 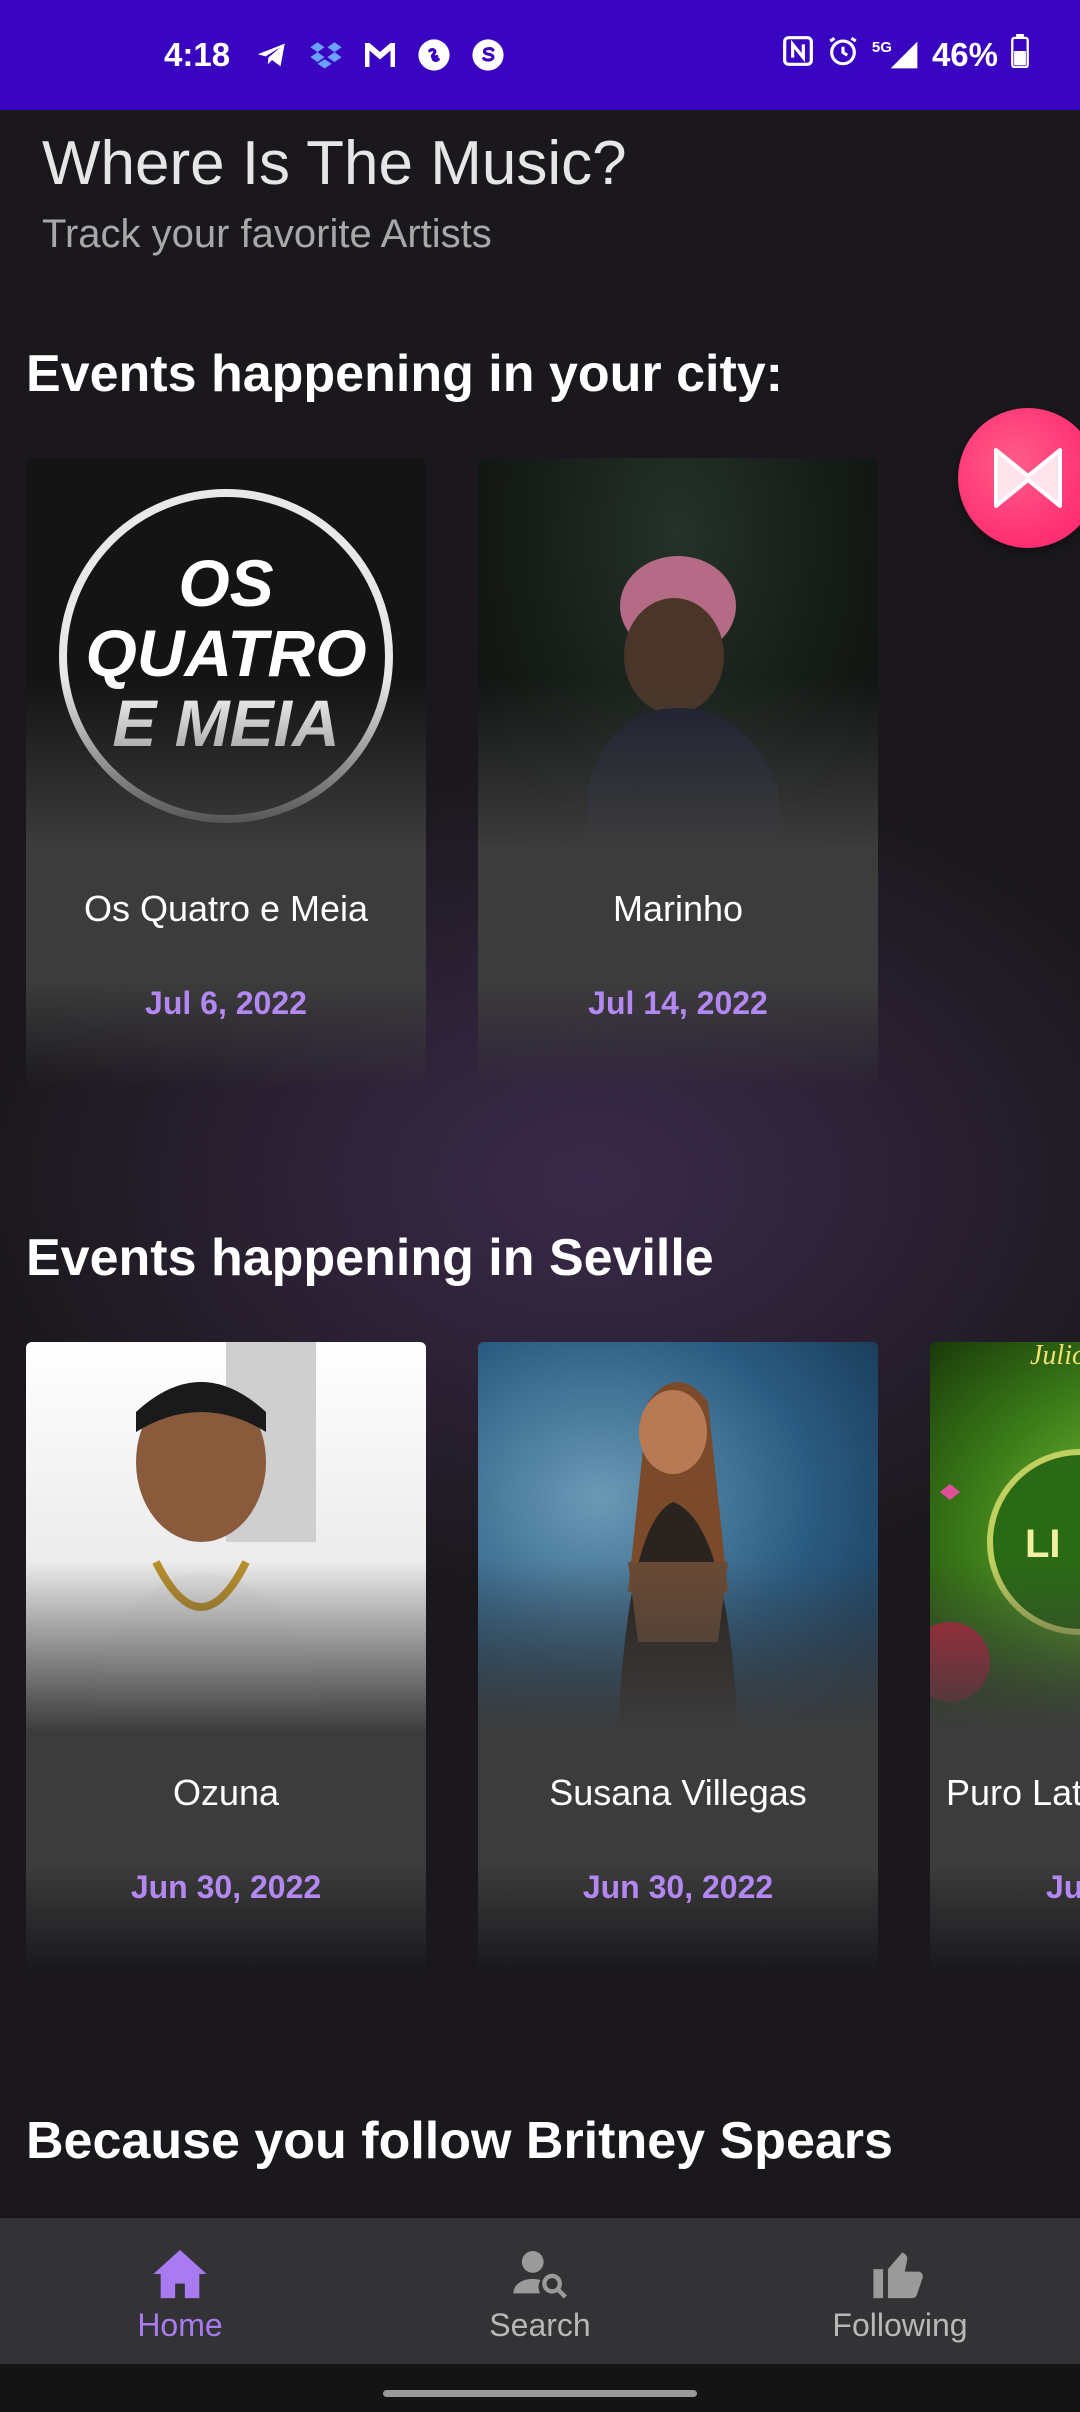 What do you see at coordinates (678, 908) in the screenshot?
I see `event-artist-name: Marinho` at bounding box center [678, 908].